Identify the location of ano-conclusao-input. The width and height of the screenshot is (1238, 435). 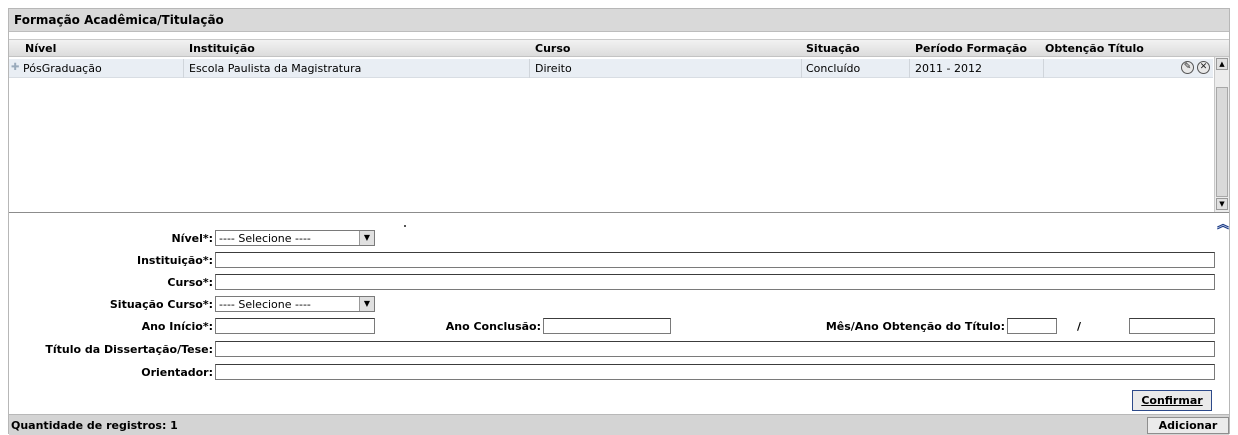
(607, 326).